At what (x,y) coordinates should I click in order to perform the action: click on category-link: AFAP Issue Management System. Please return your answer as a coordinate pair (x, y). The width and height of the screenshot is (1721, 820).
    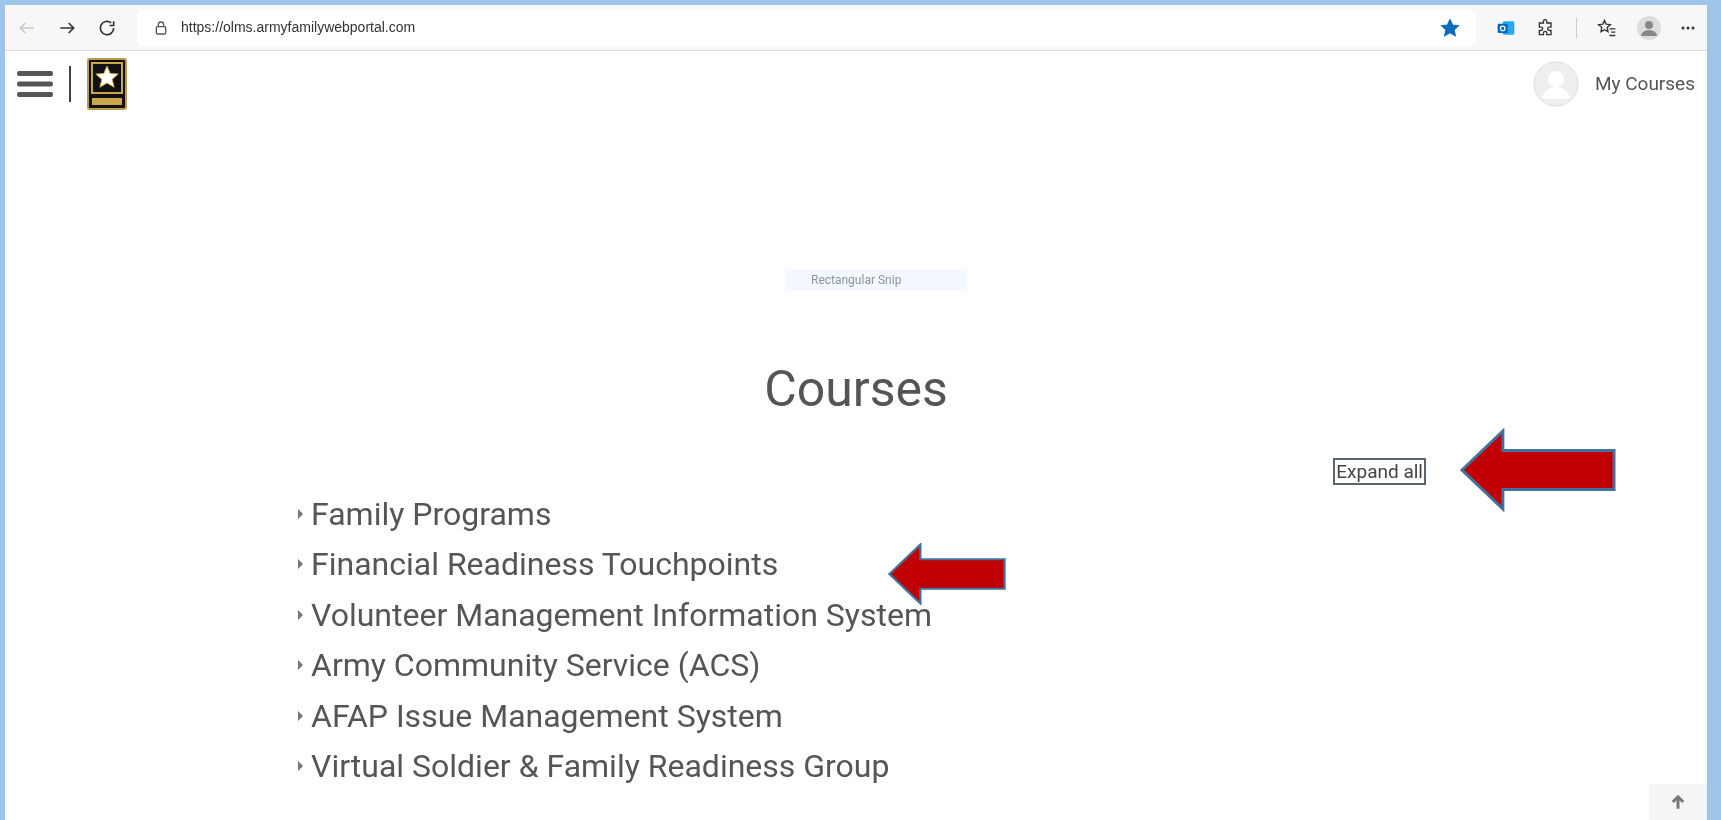
    Looking at the image, I should click on (1002, 715).